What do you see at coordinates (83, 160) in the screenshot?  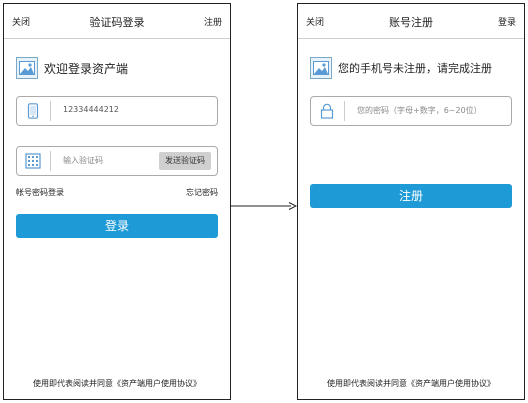 I see `code-input: 输入验证码` at bounding box center [83, 160].